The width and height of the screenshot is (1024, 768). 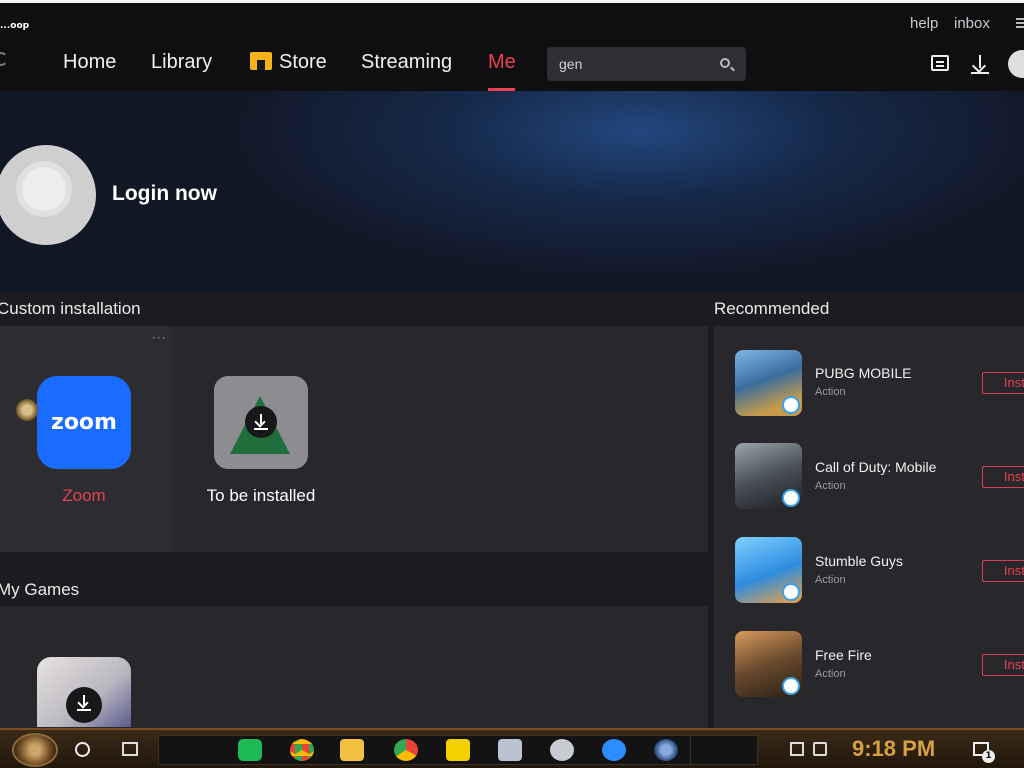 I want to click on chrome-beta-icon, so click(x=406, y=750).